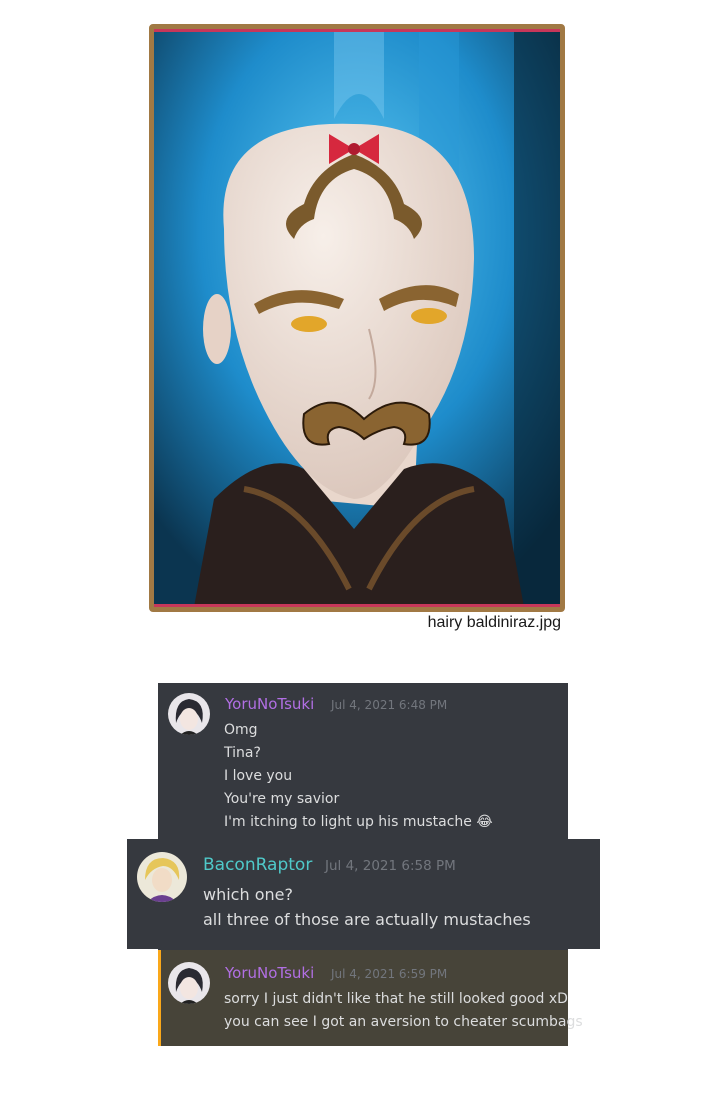 The height and width of the screenshot is (1107, 720). I want to click on author-name: BaconRaptor, so click(257, 865).